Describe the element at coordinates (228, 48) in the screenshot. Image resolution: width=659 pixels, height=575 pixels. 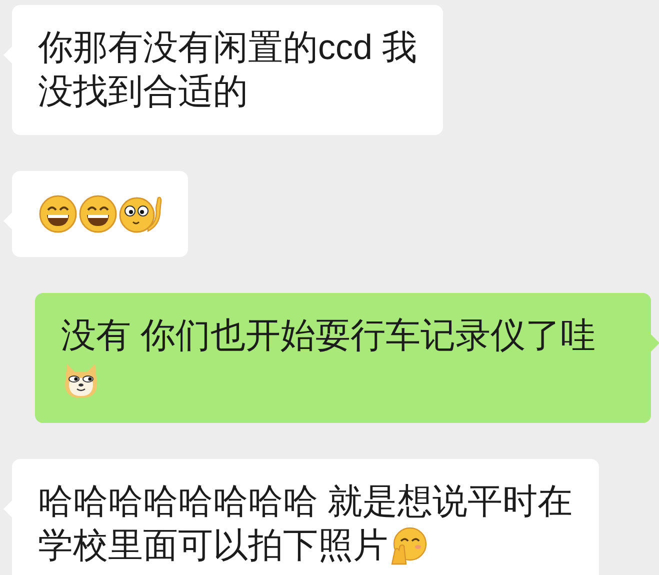
I see `message-text: 你那有没有闲置的ccd 我` at that location.